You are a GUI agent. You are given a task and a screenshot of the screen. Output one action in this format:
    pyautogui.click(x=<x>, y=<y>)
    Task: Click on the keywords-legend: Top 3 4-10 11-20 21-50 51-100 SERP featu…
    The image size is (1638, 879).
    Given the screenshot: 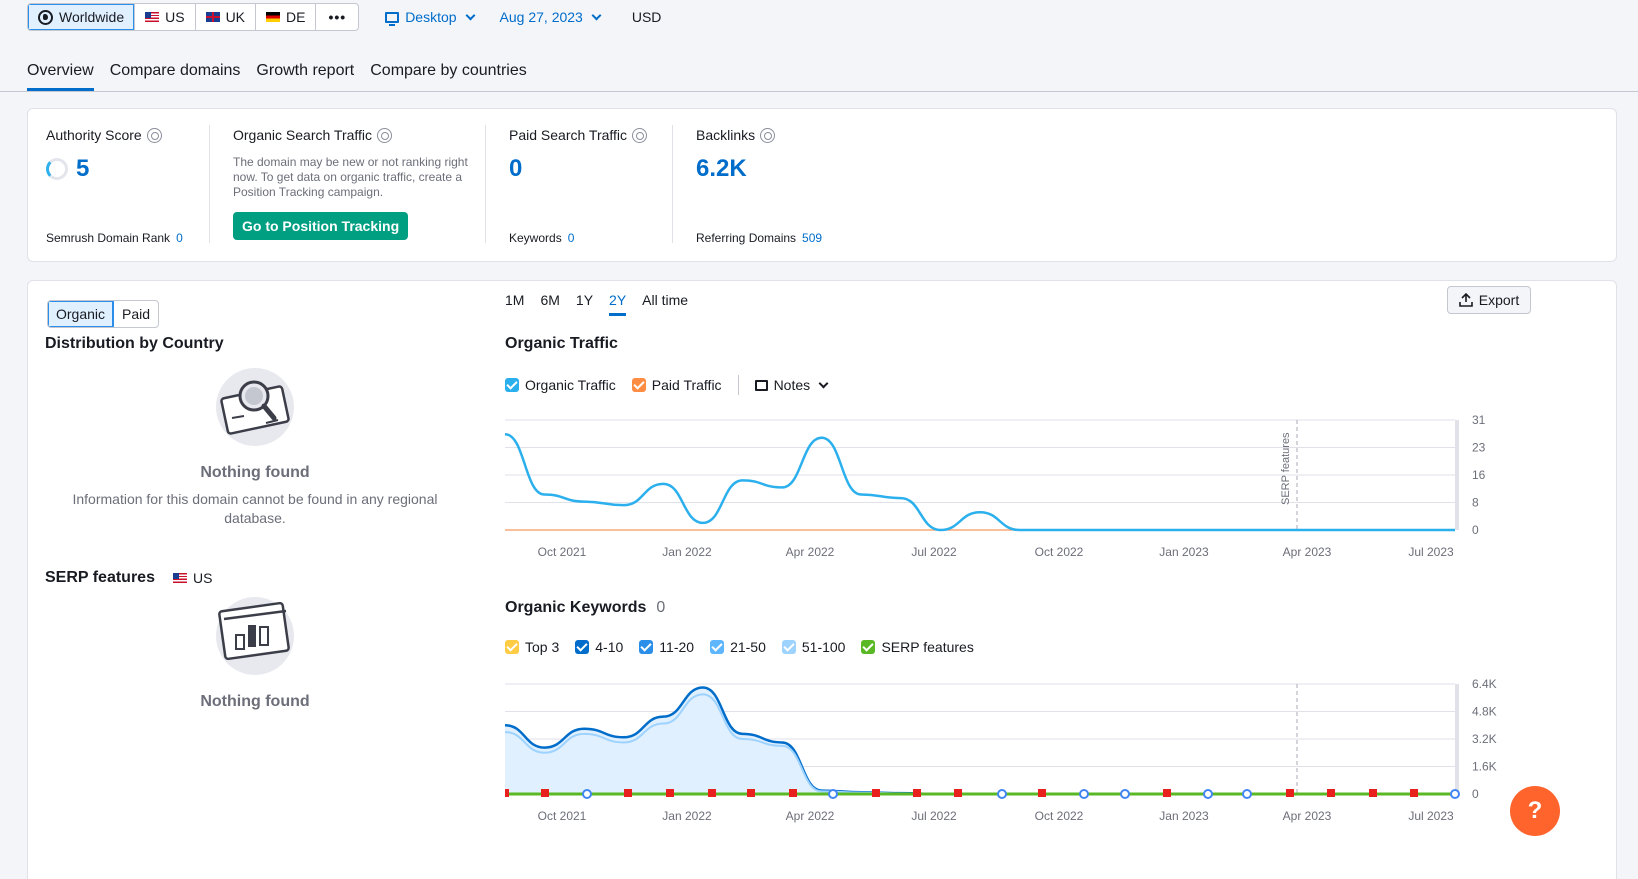 What is the action you would take?
    pyautogui.click(x=747, y=647)
    